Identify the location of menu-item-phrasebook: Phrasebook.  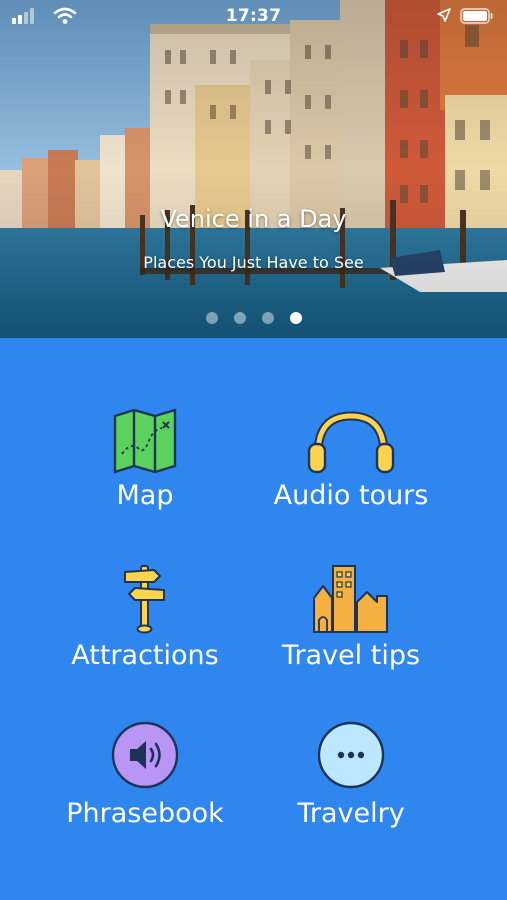
(145, 788).